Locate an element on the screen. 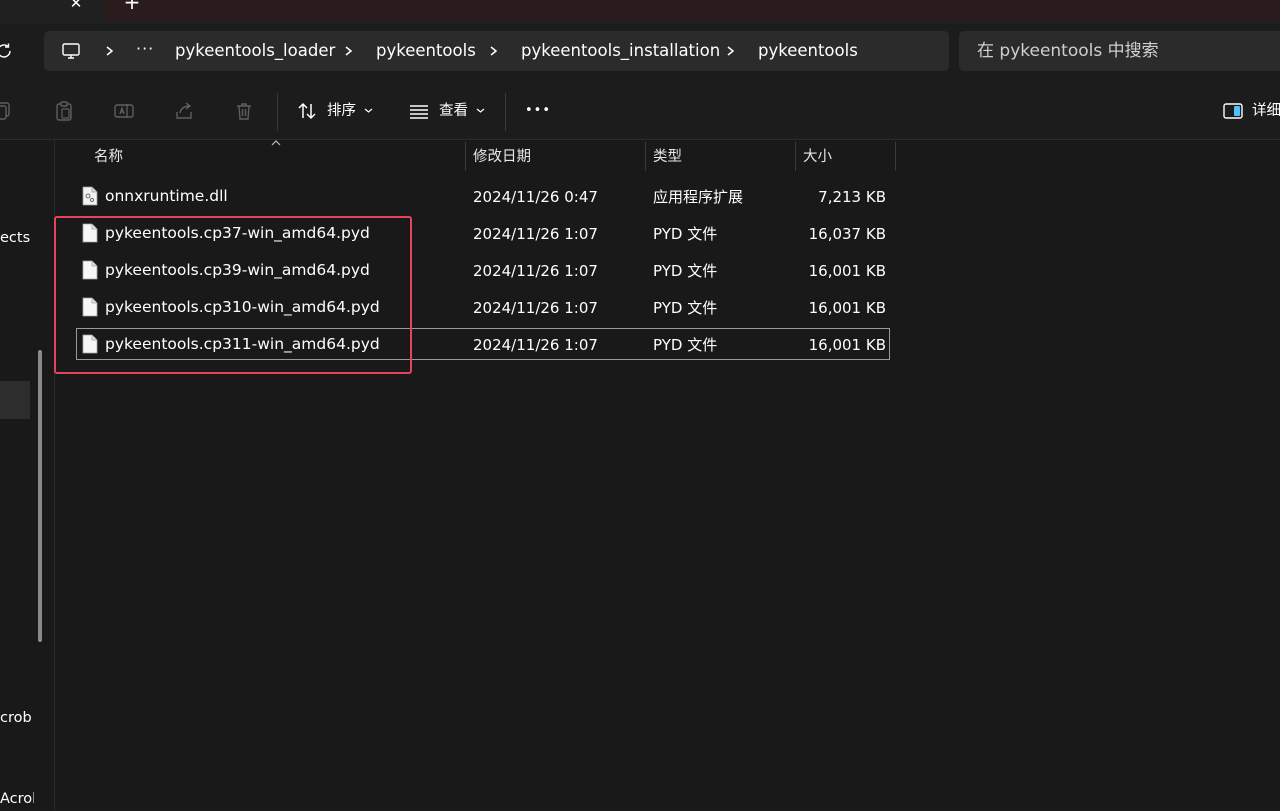 This screenshot has height=811, width=1280. breadcrumb-item: pykeentools_loader is located at coordinates (255, 51).